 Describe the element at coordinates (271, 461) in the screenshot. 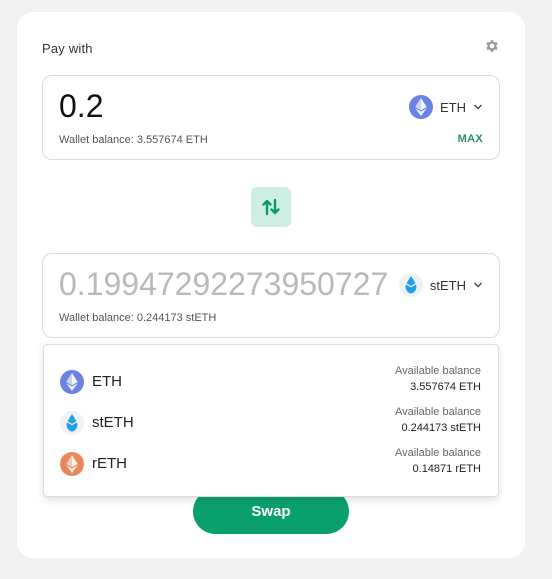

I see `token-option-reth: rETH Available balance 0.14871 rETH` at that location.